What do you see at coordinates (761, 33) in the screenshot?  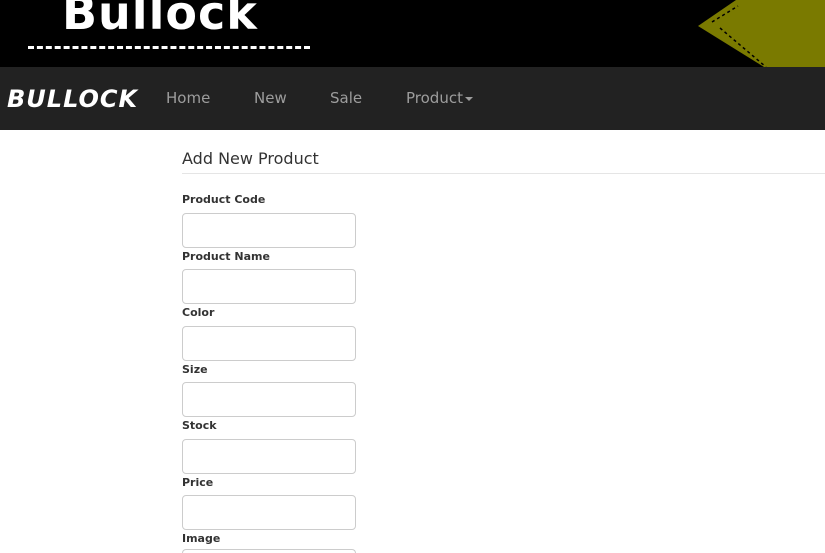 I see `tag-decoration-icon` at bounding box center [761, 33].